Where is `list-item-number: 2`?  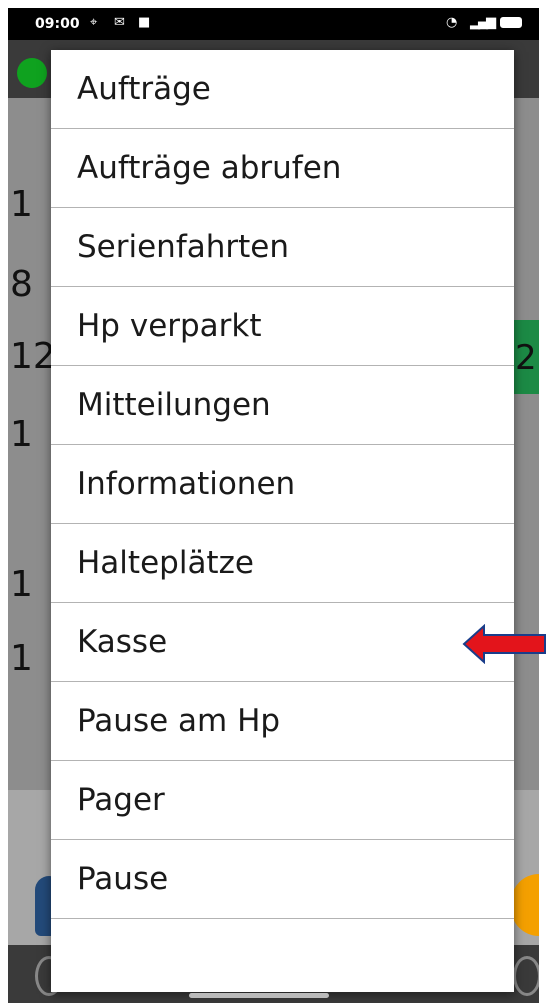
list-item-number: 2 is located at coordinates (526, 358).